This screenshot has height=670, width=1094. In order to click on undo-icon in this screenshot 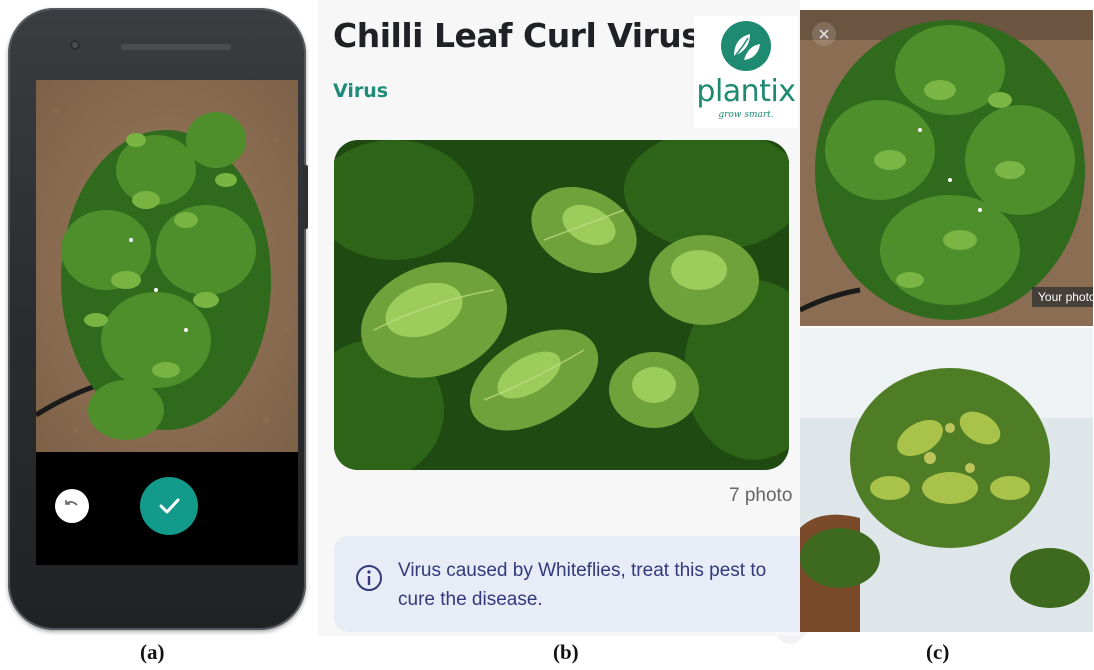, I will do `click(71, 503)`.